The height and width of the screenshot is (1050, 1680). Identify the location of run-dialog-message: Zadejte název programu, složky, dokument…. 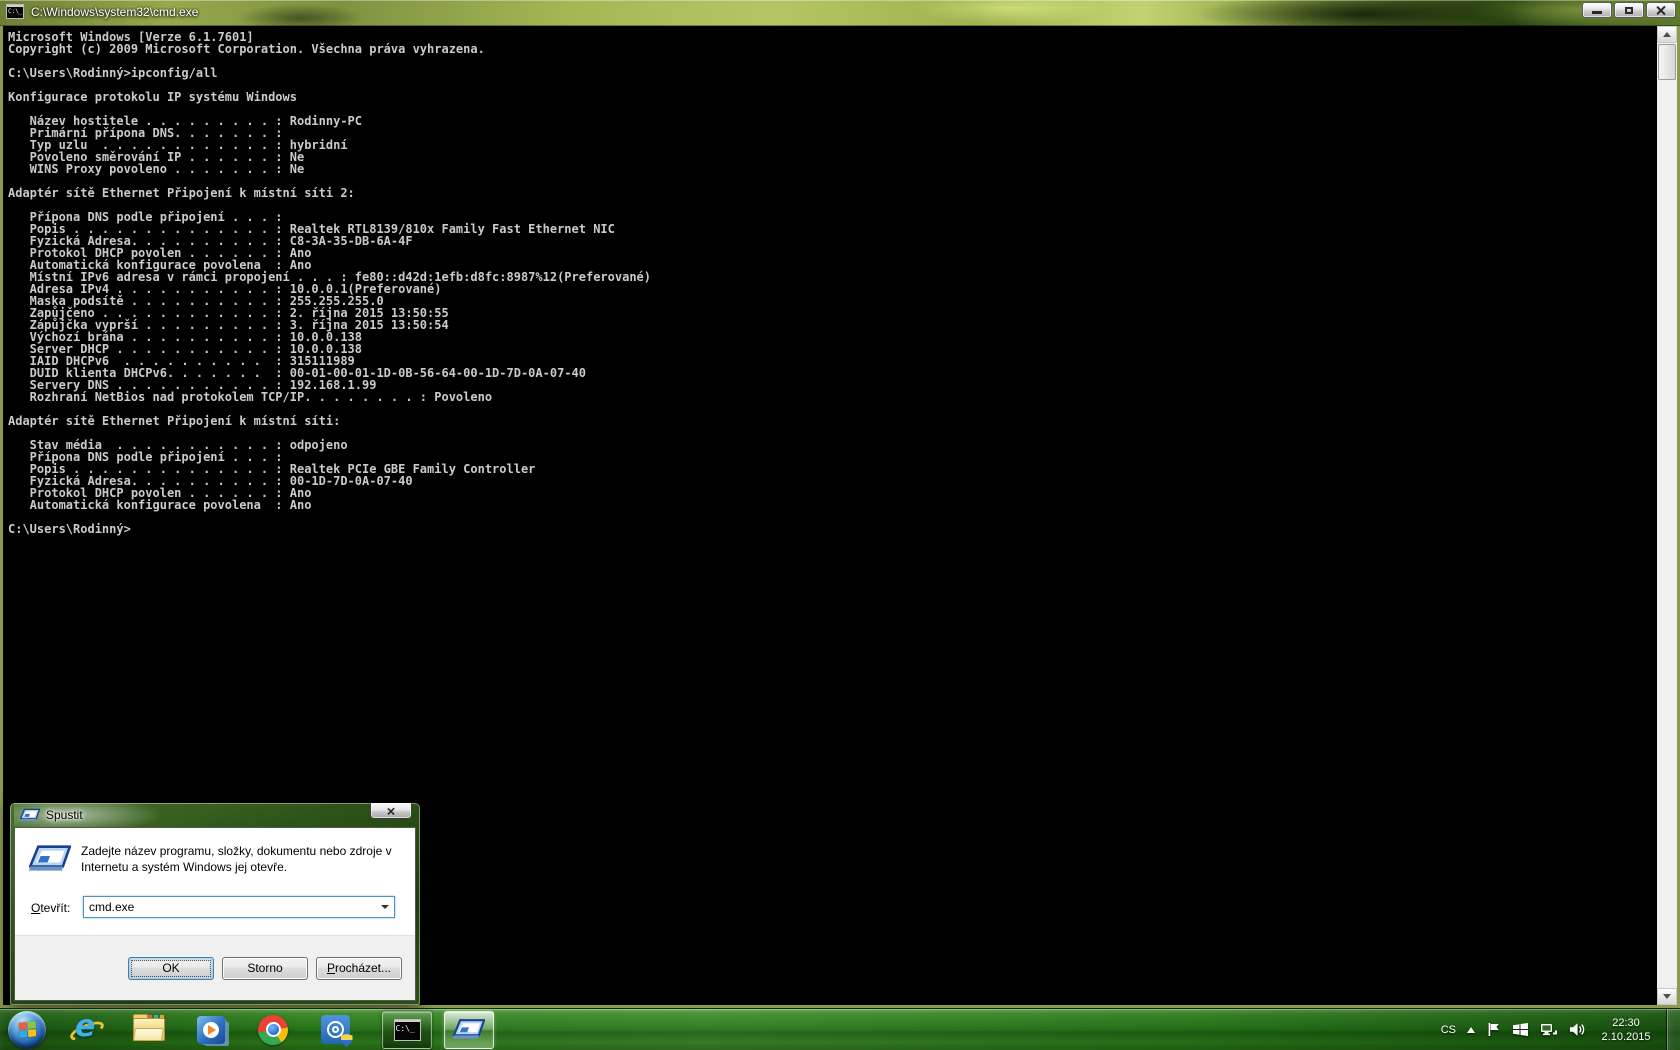
(236, 859).